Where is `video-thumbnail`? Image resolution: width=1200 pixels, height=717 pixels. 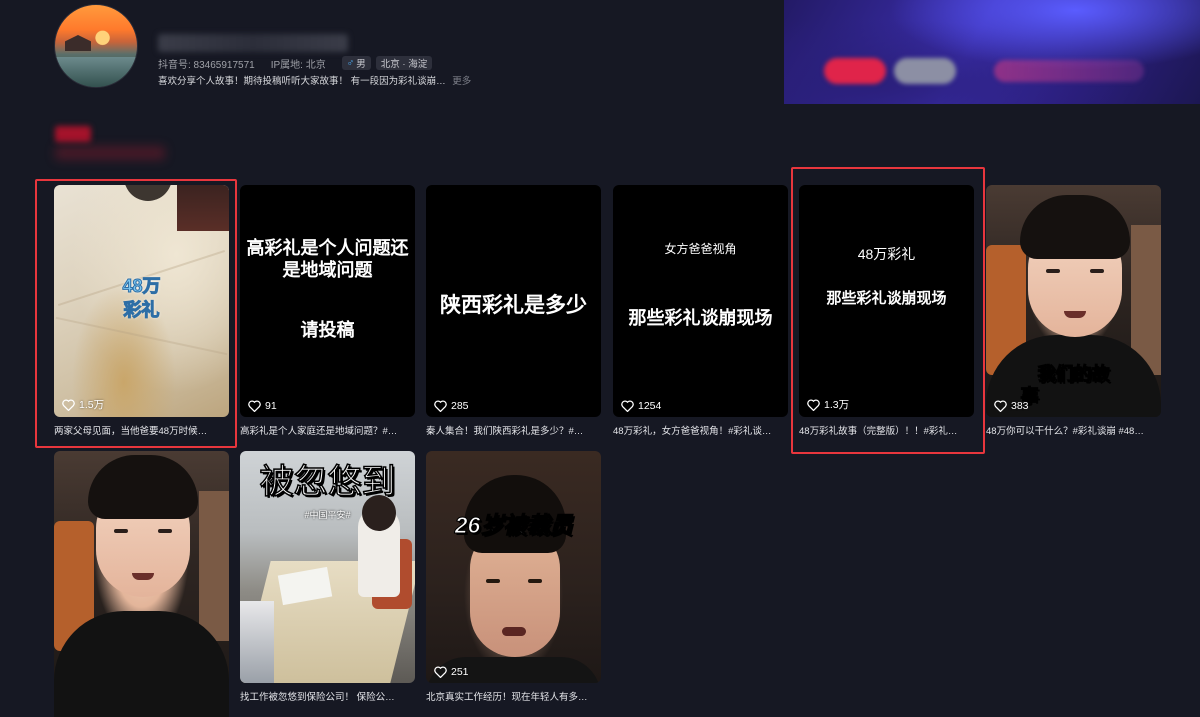
video-thumbnail is located at coordinates (141, 584).